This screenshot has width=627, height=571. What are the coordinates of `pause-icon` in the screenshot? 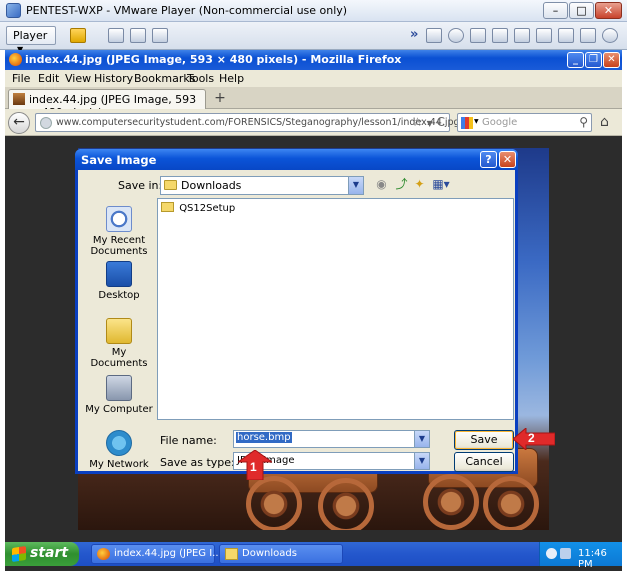 It's located at (78, 35).